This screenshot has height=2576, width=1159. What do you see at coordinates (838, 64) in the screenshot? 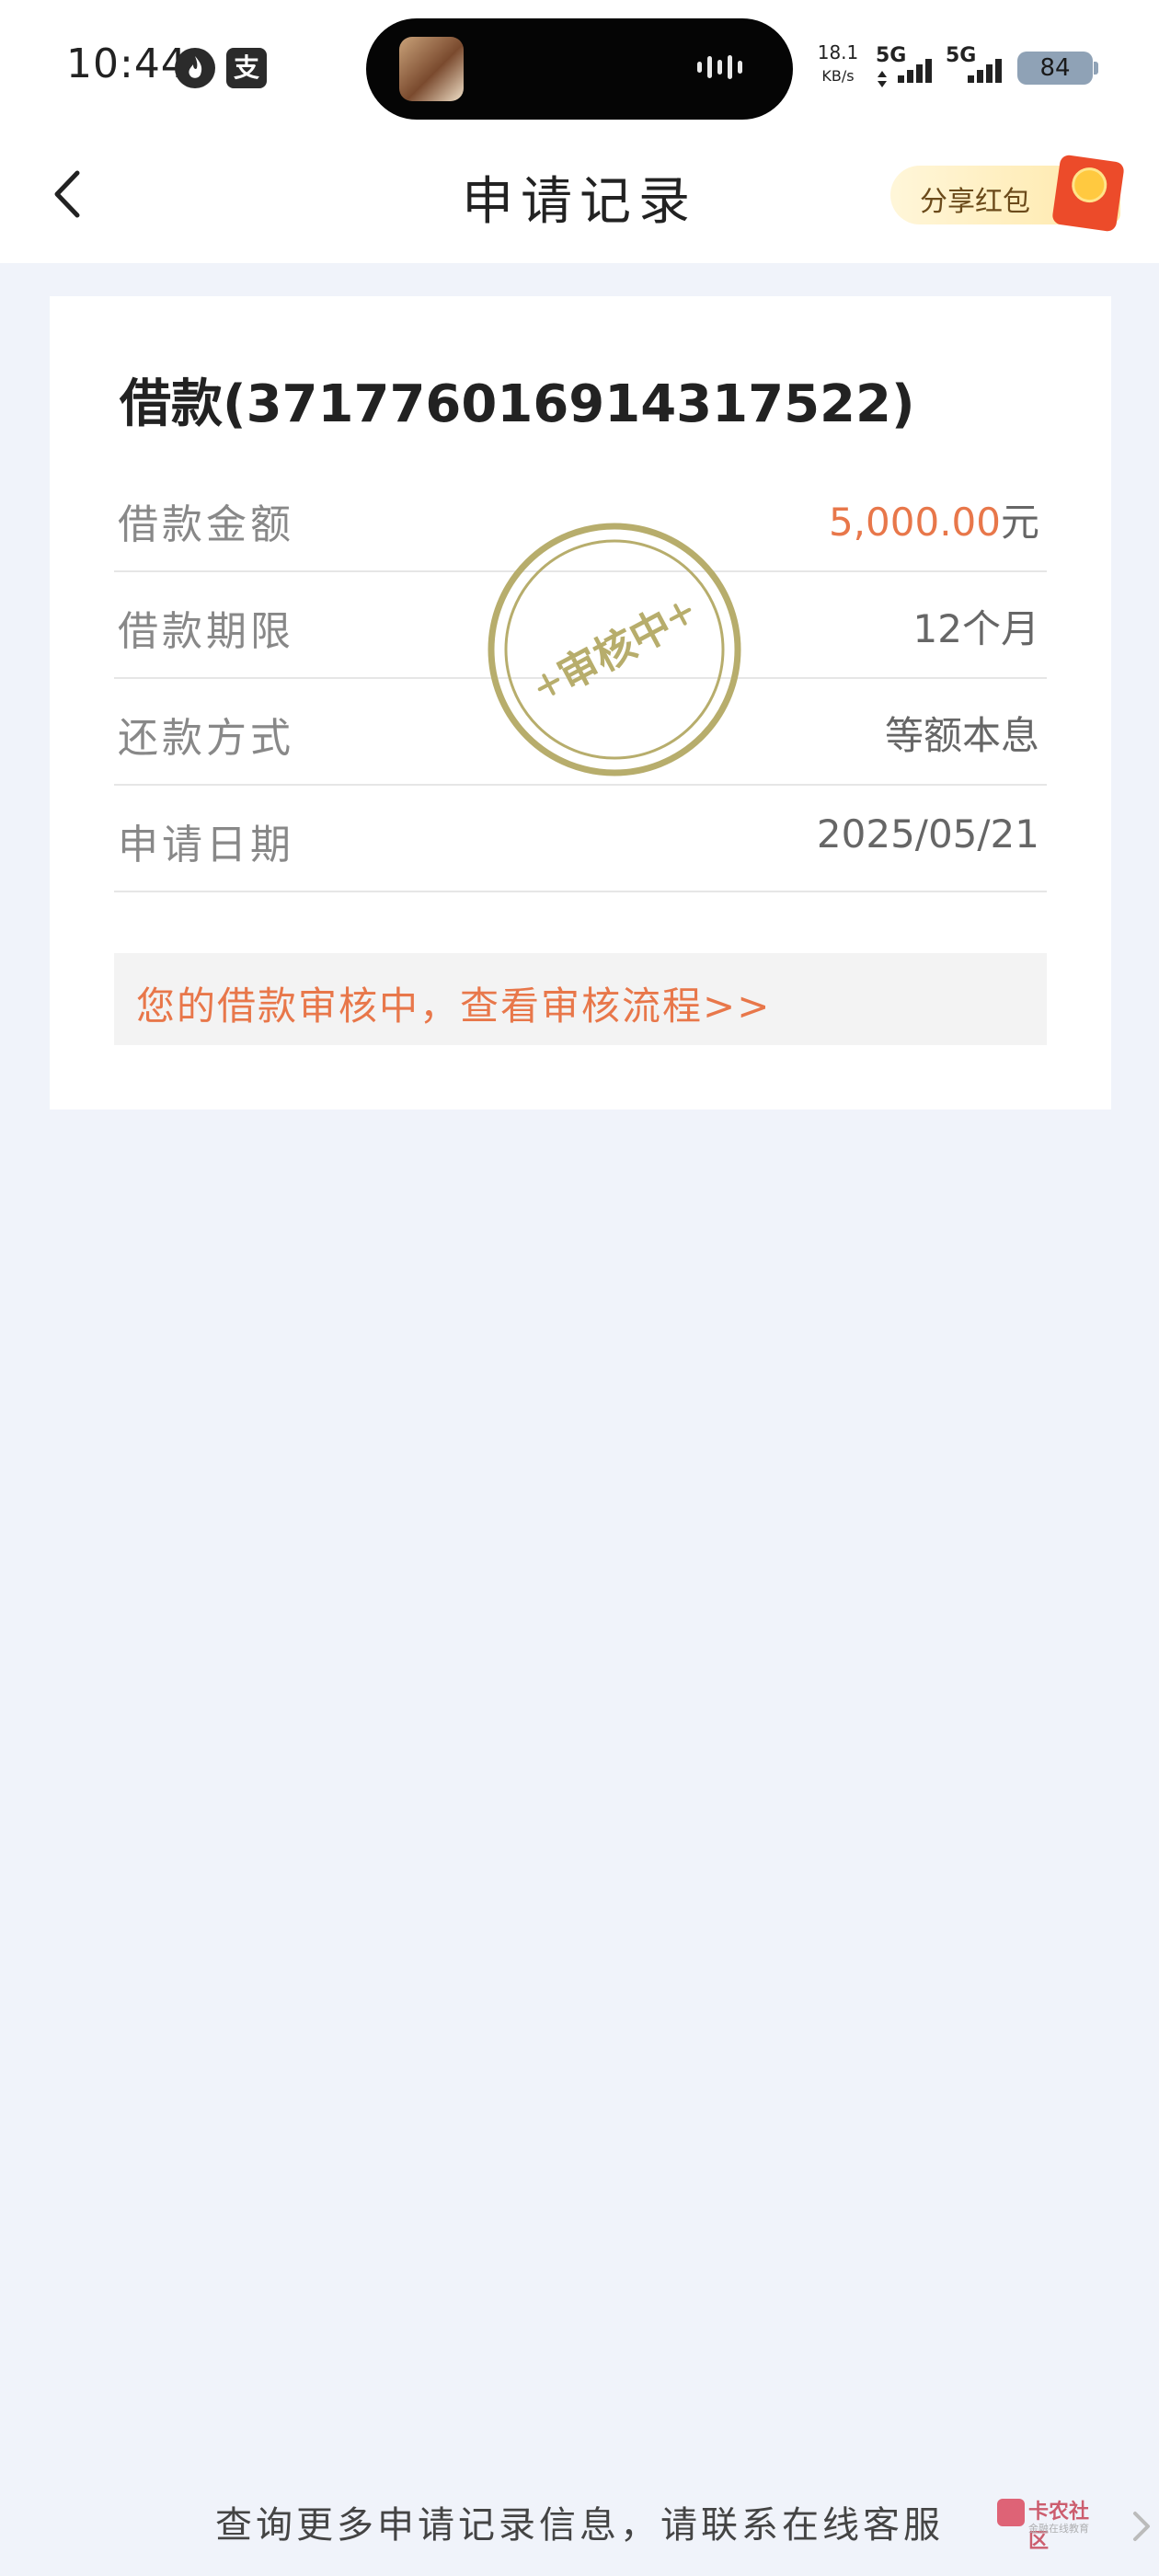
I see `net-speed: 18.1 KB/s` at bounding box center [838, 64].